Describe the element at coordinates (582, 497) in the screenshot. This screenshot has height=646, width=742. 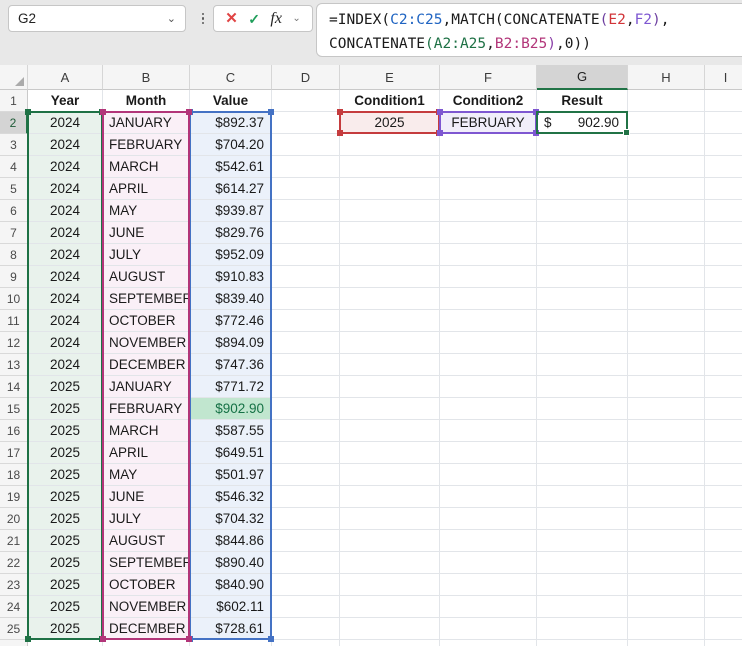
I see `cell-G19` at that location.